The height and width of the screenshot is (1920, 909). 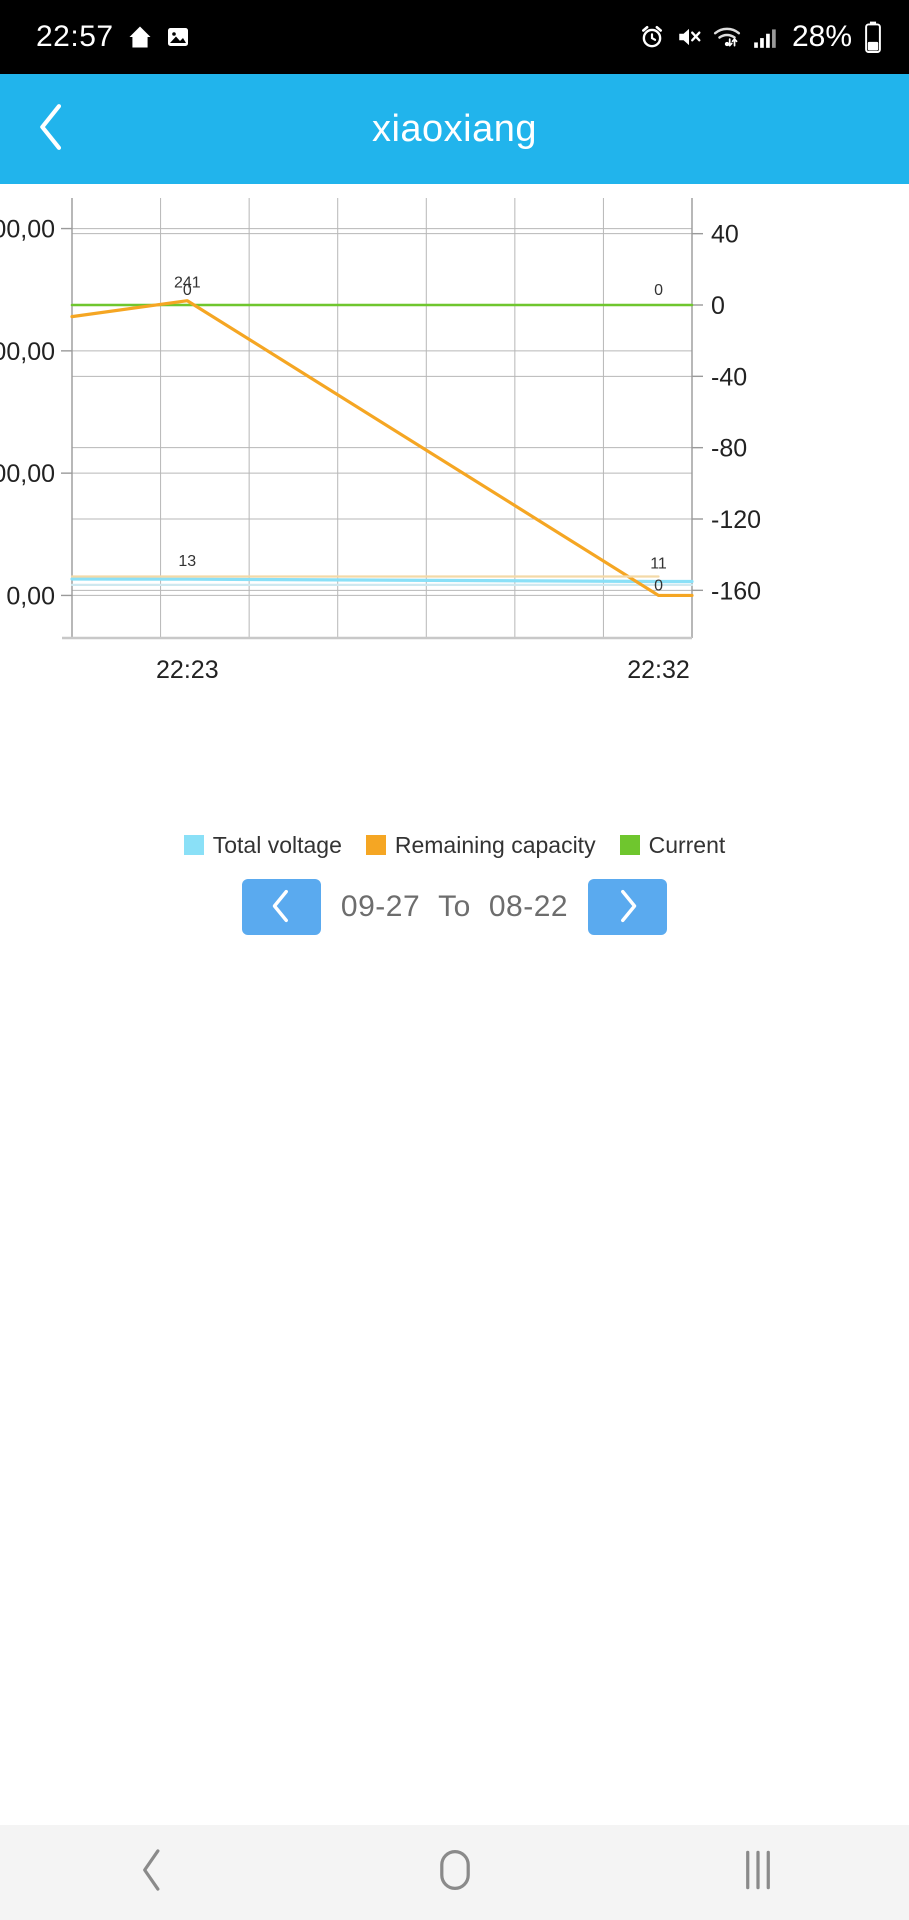 What do you see at coordinates (178, 37) in the screenshot?
I see `gallery-icon` at bounding box center [178, 37].